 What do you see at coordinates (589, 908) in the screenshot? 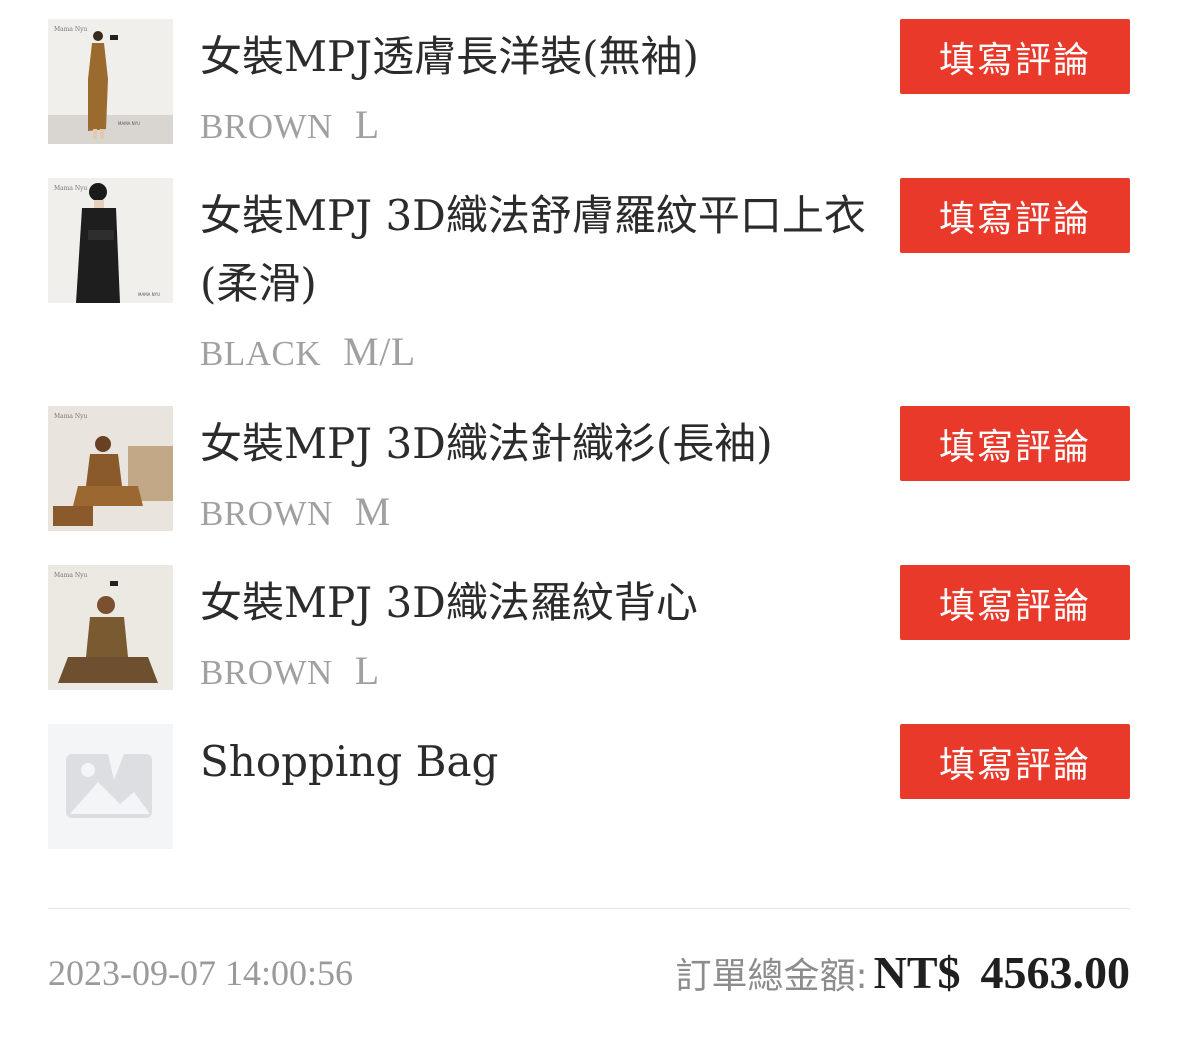
I see `divider` at bounding box center [589, 908].